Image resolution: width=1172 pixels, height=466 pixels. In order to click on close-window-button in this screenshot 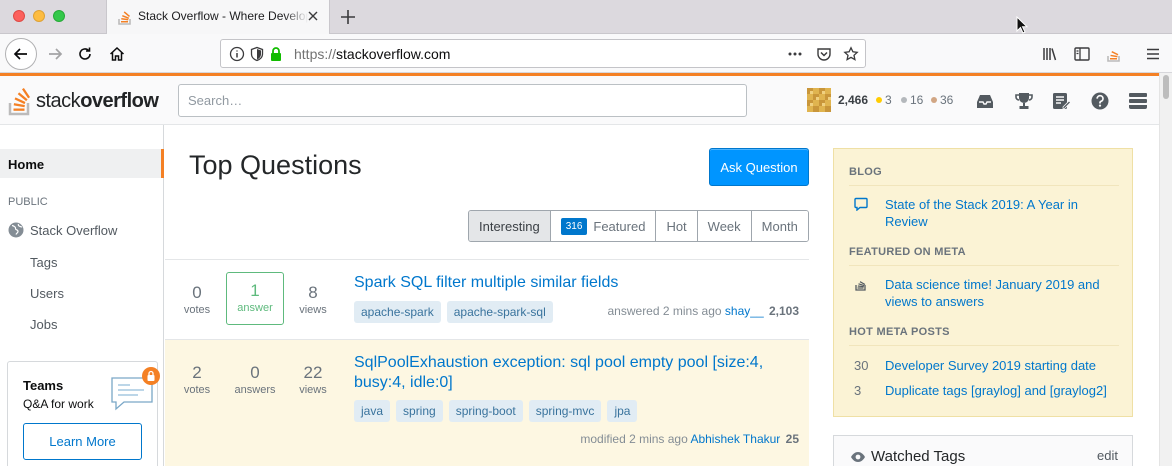, I will do `click(19, 16)`.